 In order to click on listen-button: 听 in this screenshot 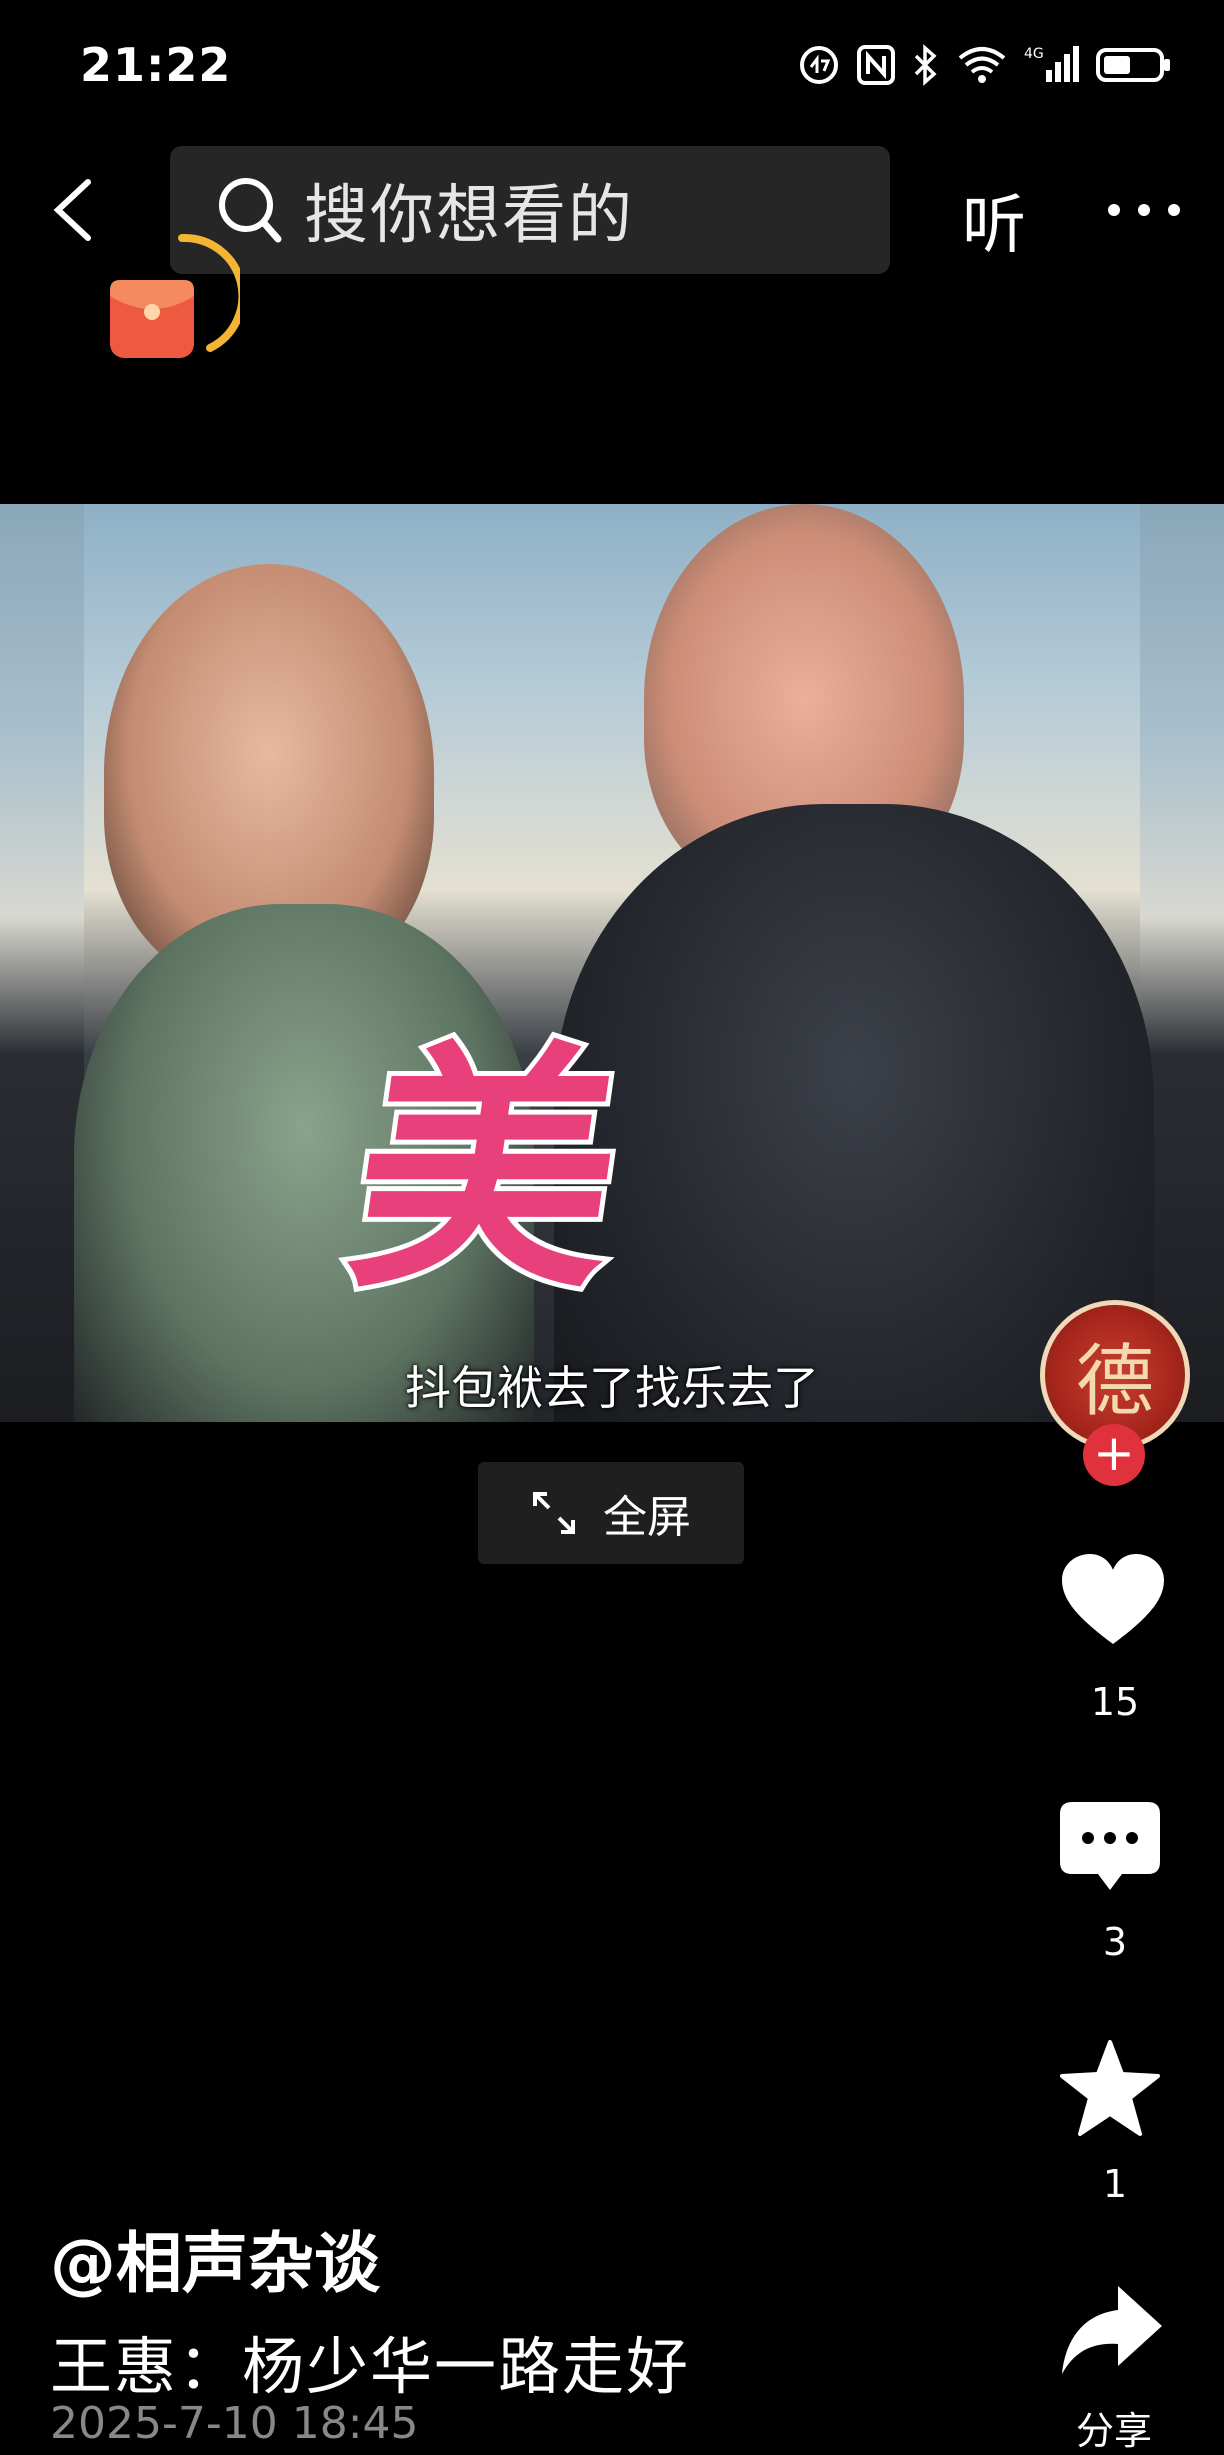, I will do `click(994, 220)`.